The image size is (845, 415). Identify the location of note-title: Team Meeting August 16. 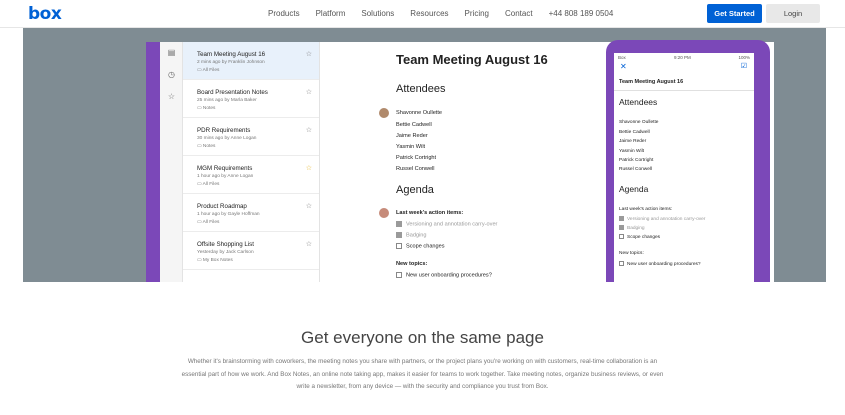
(231, 54).